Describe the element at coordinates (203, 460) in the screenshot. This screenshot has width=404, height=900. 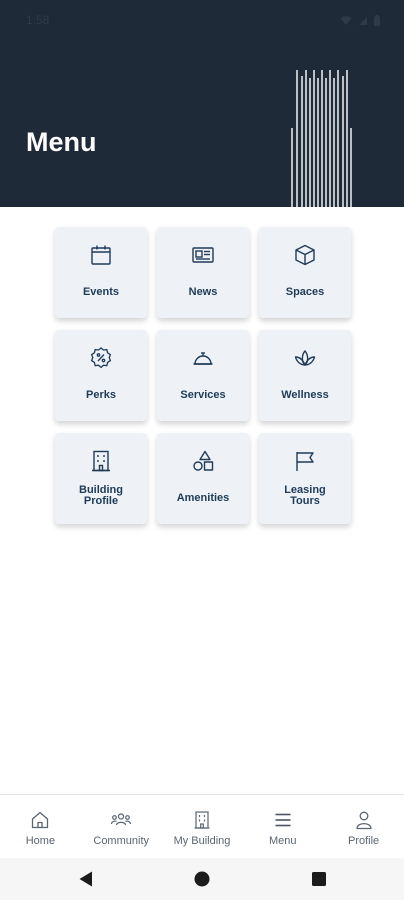
I see `shapes-icon` at that location.